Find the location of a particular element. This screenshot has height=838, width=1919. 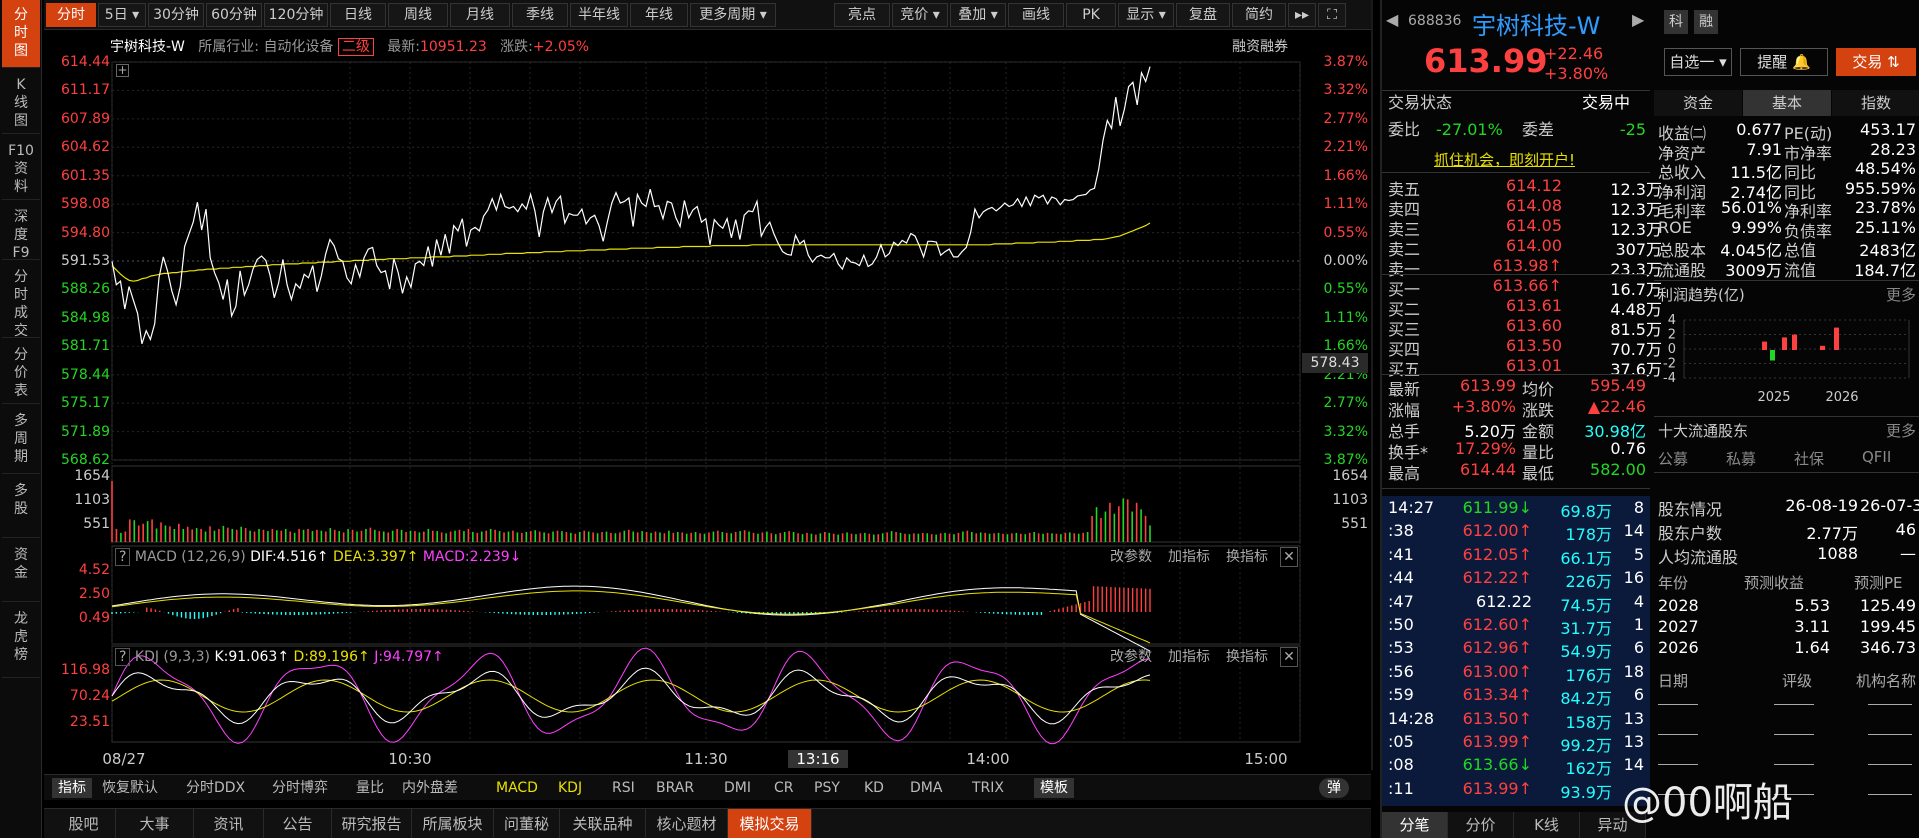

tick-time: :41 is located at coordinates (1401, 554).